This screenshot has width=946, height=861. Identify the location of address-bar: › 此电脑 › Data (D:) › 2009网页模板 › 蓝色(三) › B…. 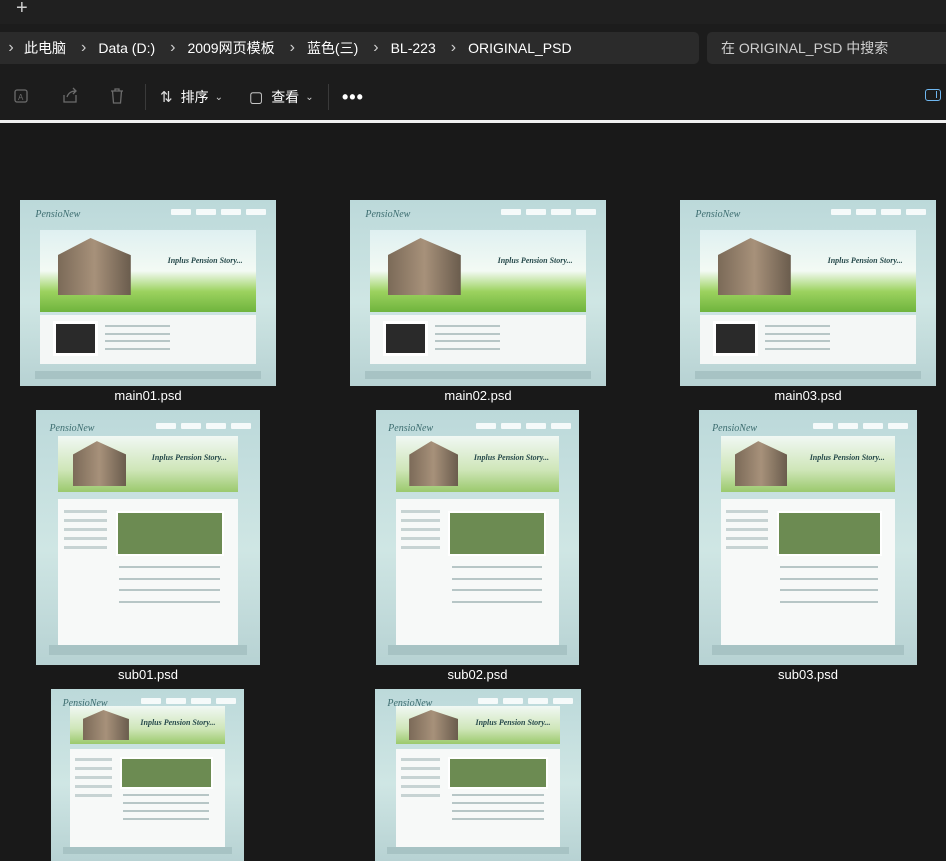
(349, 48).